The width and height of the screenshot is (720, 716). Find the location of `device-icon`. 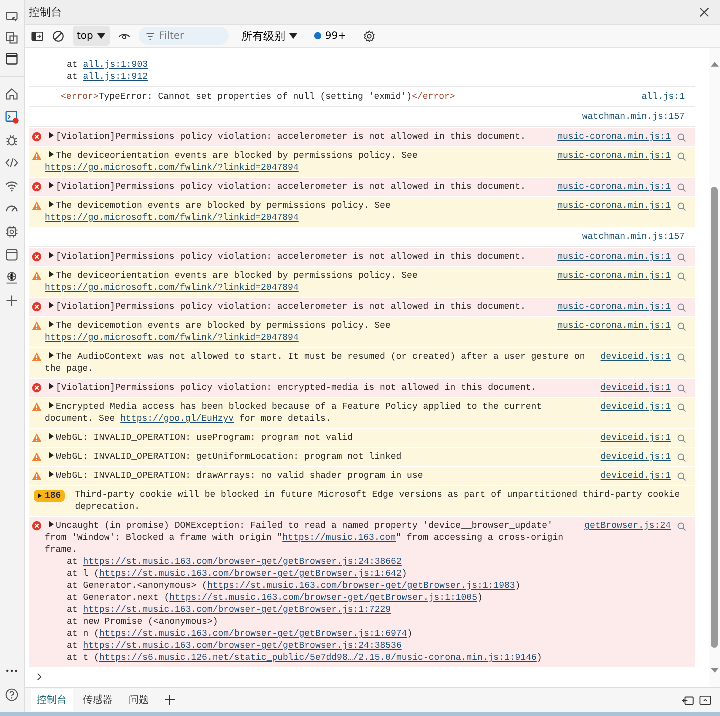

device-icon is located at coordinates (12, 17).